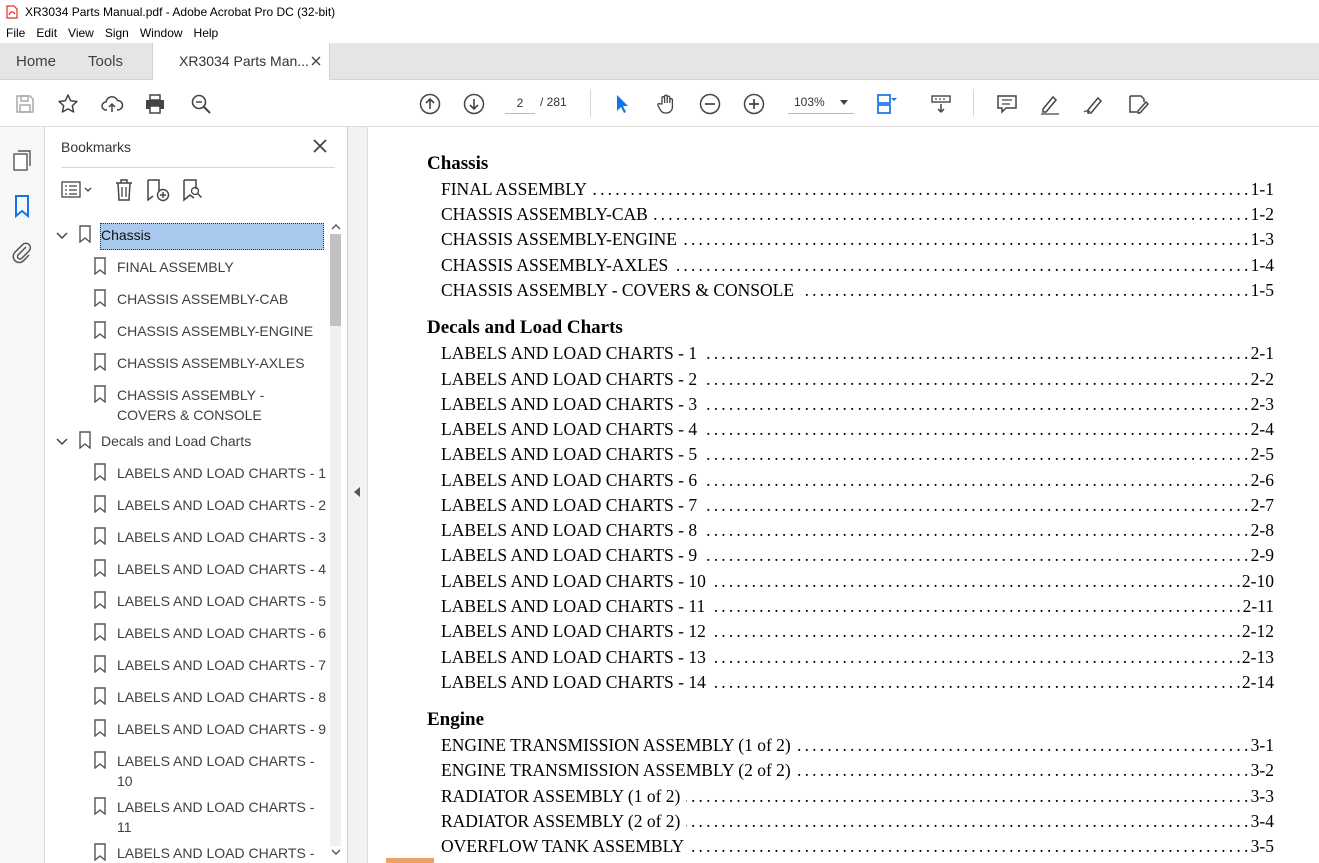 The height and width of the screenshot is (863, 1319). Describe the element at coordinates (186, 235) in the screenshot. I see `bookmark-item: Chassis` at that location.